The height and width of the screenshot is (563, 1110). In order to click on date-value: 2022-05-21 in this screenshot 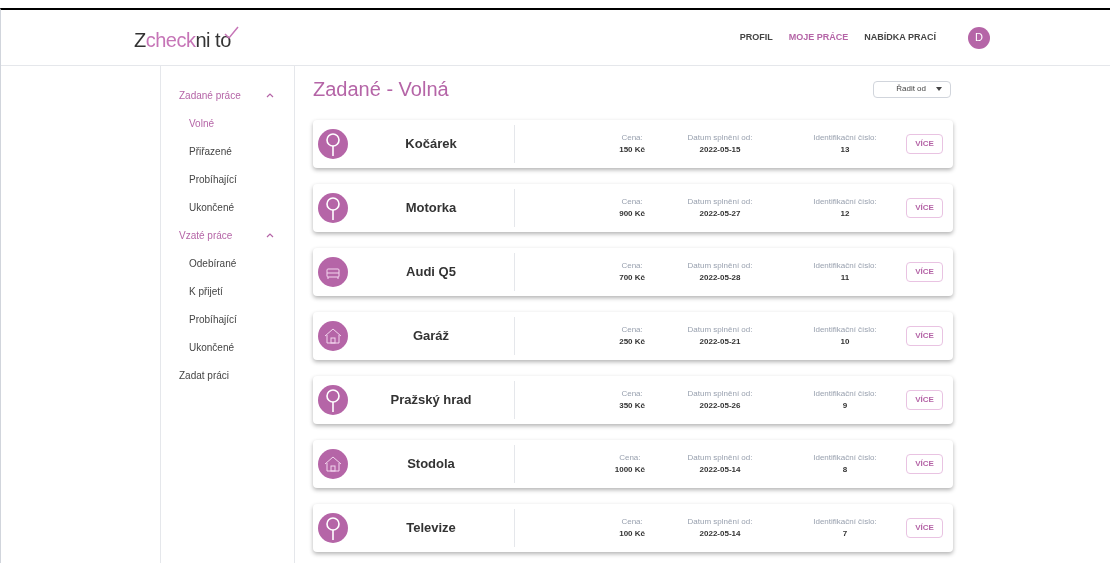, I will do `click(720, 342)`.